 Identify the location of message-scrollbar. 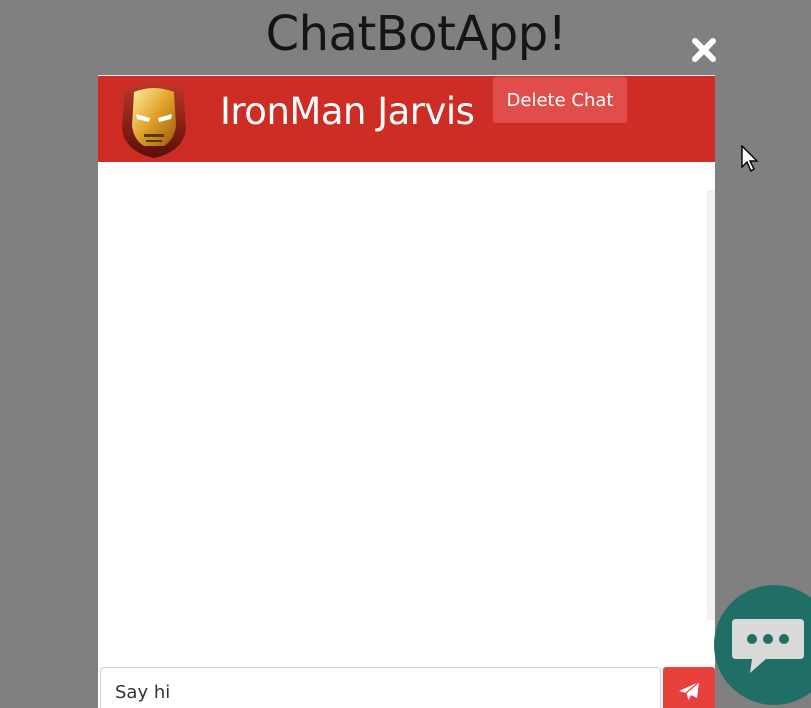
(711, 405).